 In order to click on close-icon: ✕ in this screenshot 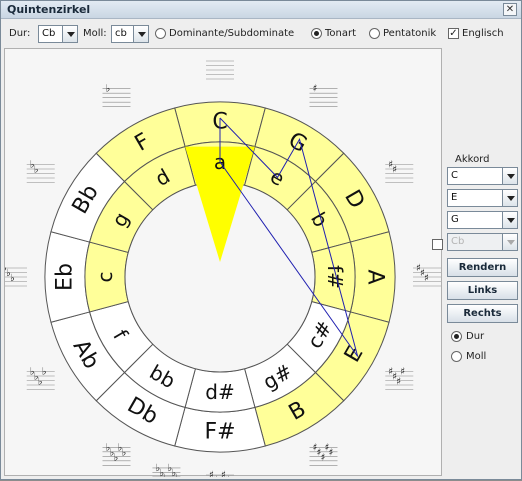, I will do `click(510, 9)`.